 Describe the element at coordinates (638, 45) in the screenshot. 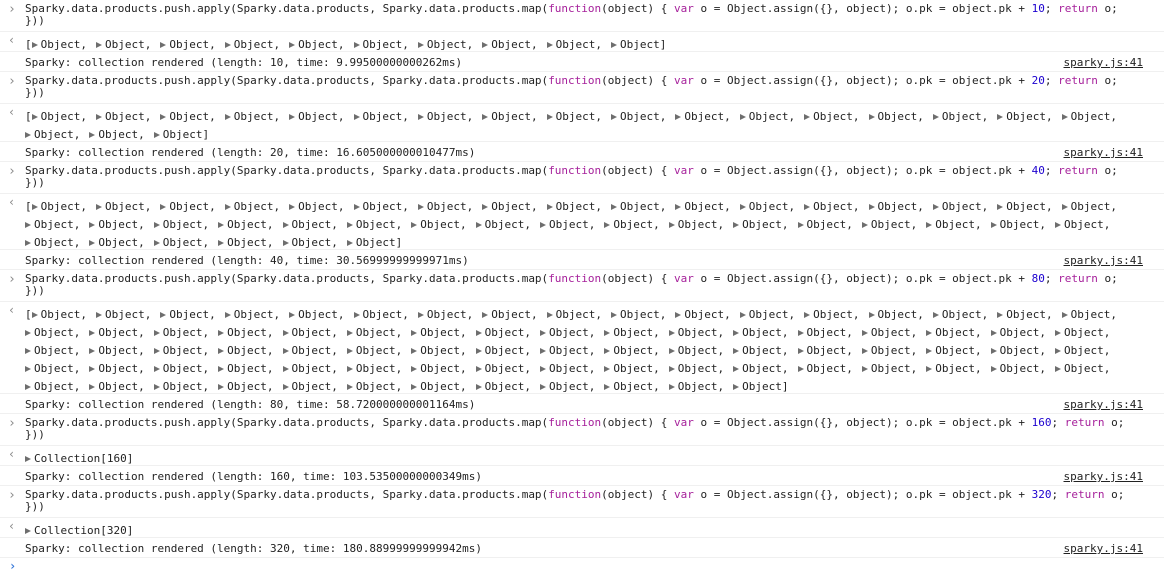

I see `object-item: Object]` at that location.